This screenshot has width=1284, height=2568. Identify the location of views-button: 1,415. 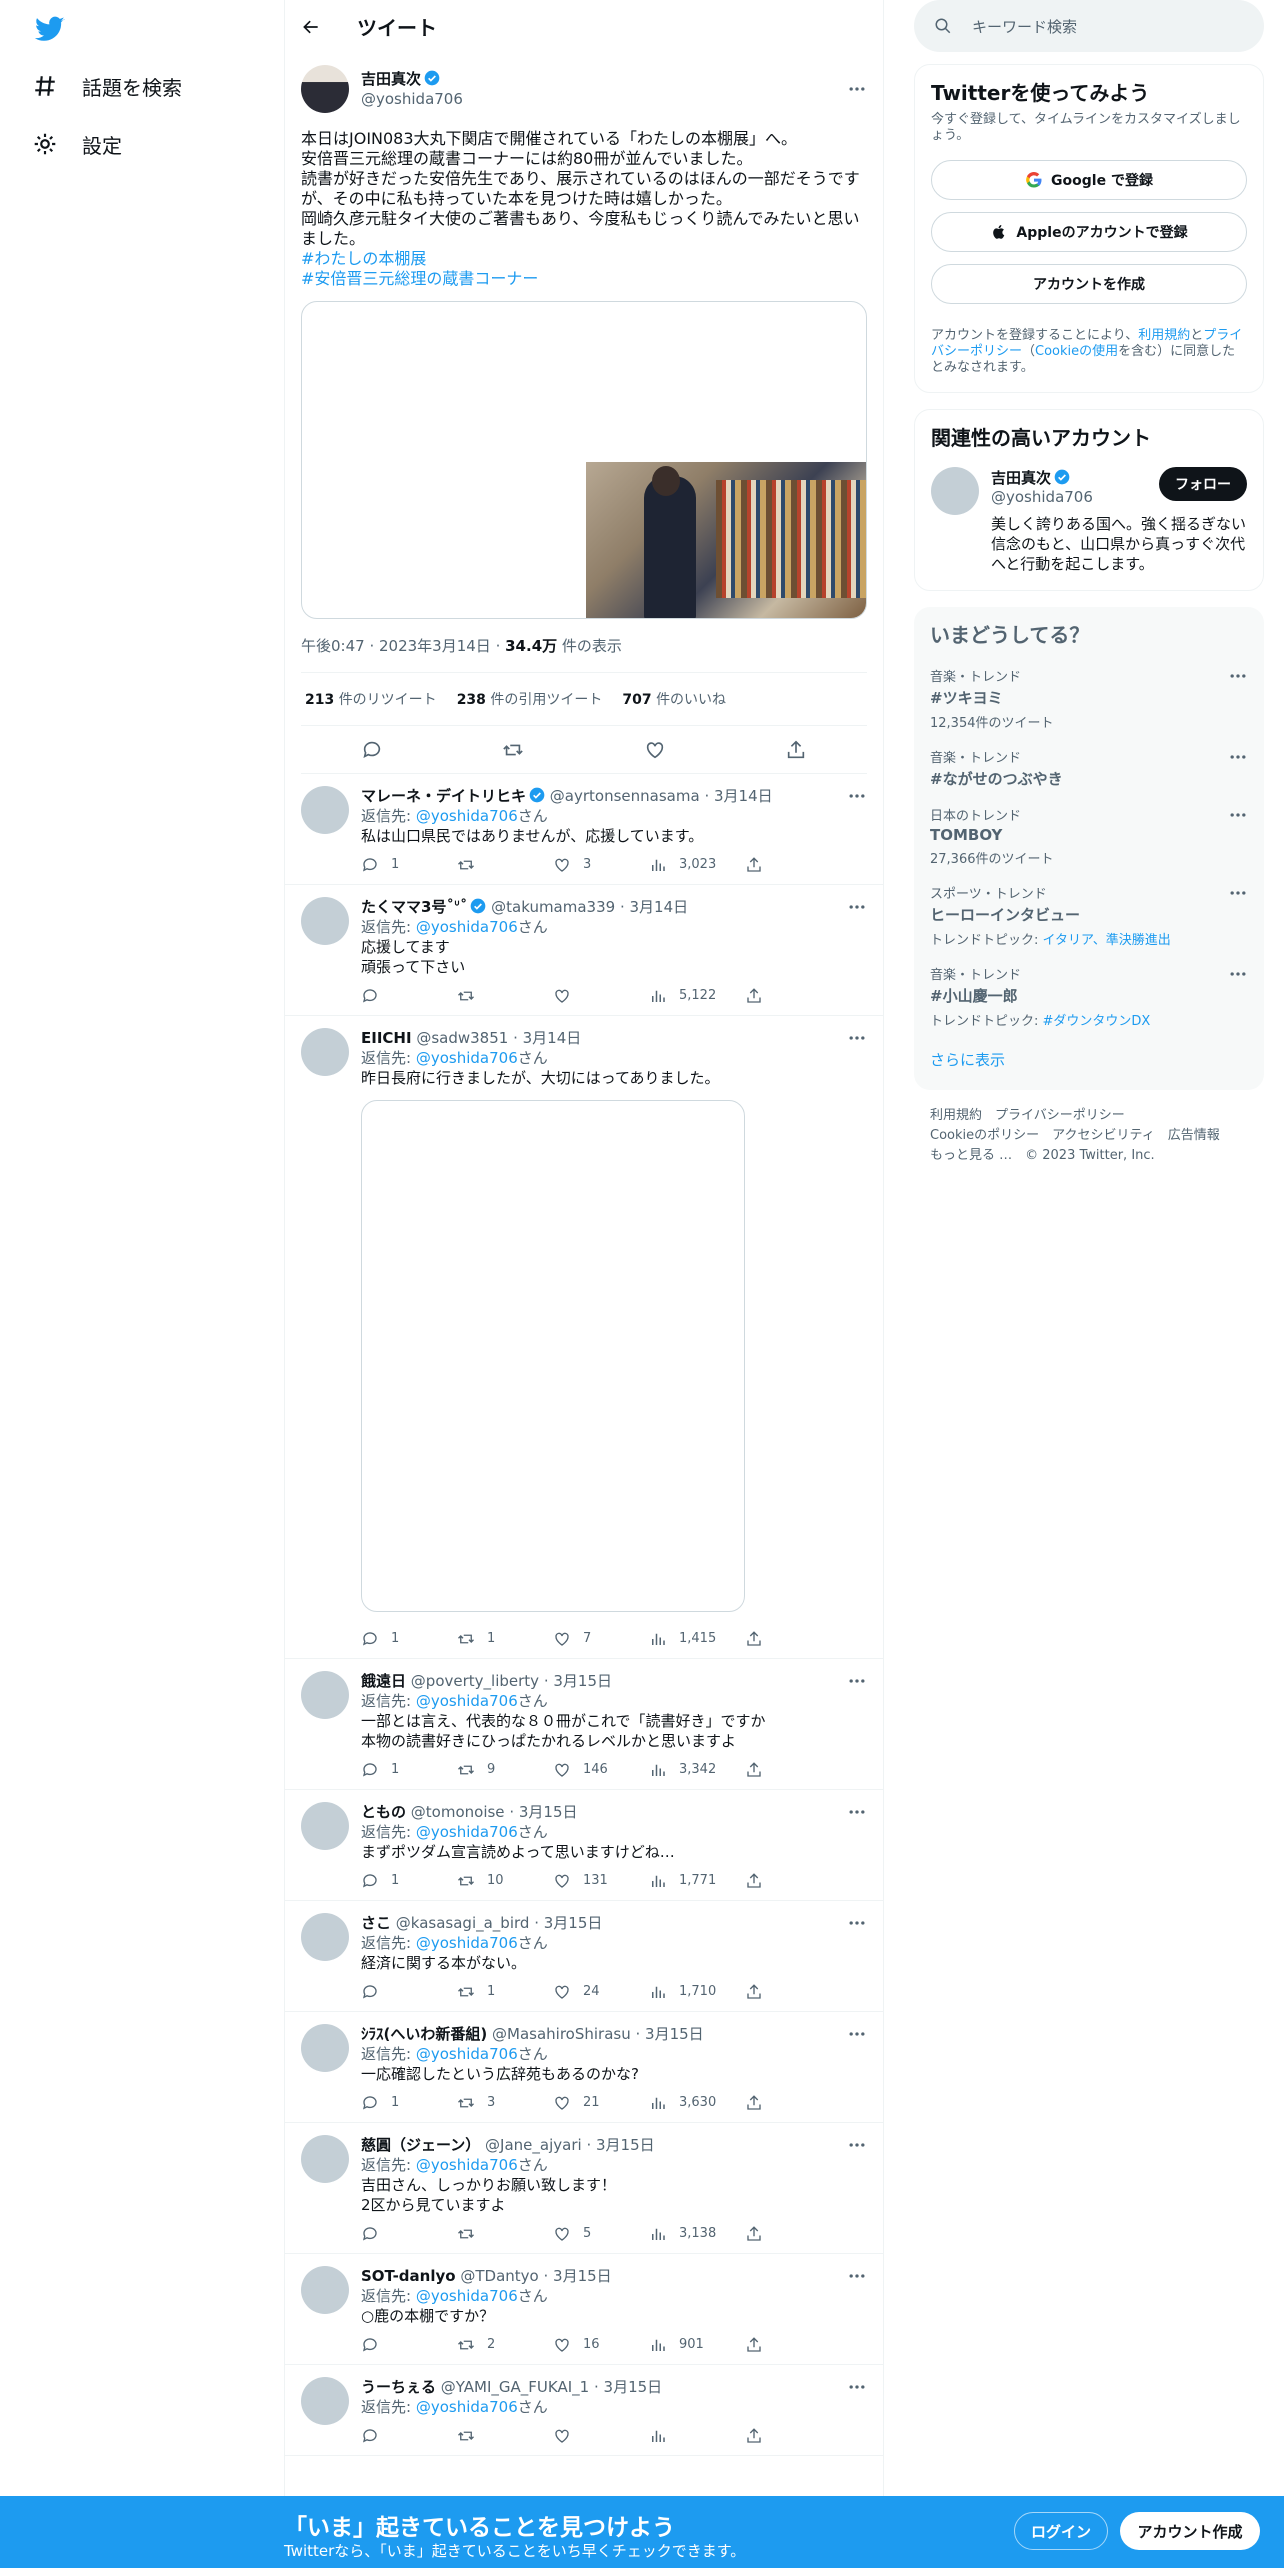
(697, 1639).